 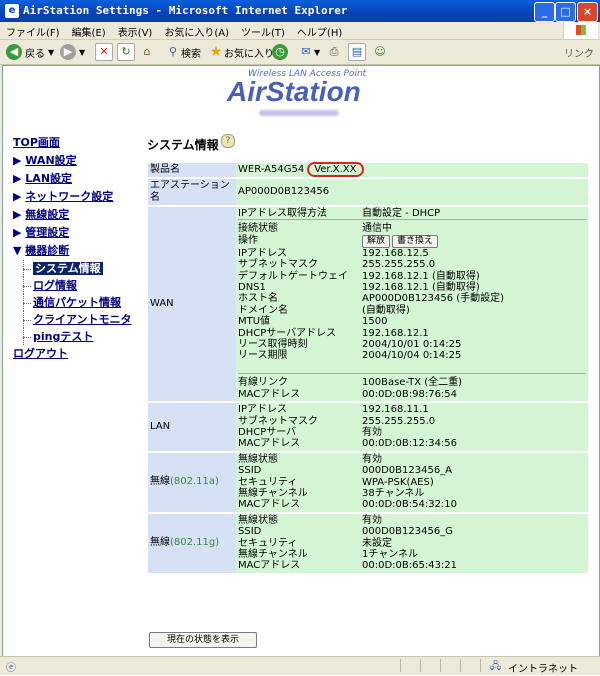 I want to click on refresh-button: ↻, so click(x=126, y=52).